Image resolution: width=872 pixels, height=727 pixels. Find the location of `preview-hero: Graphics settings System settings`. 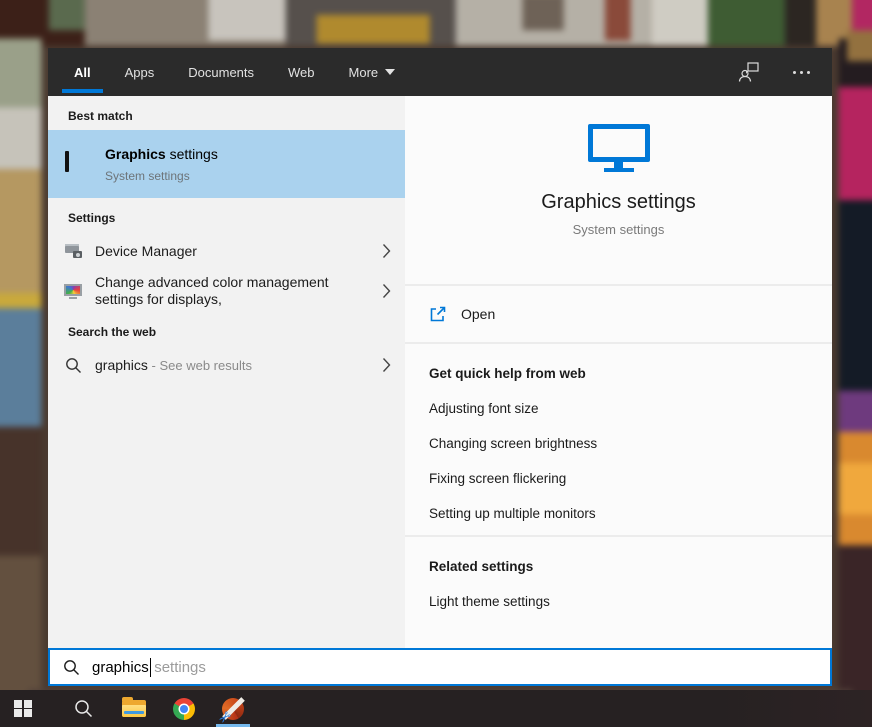

preview-hero: Graphics settings System settings is located at coordinates (618, 191).